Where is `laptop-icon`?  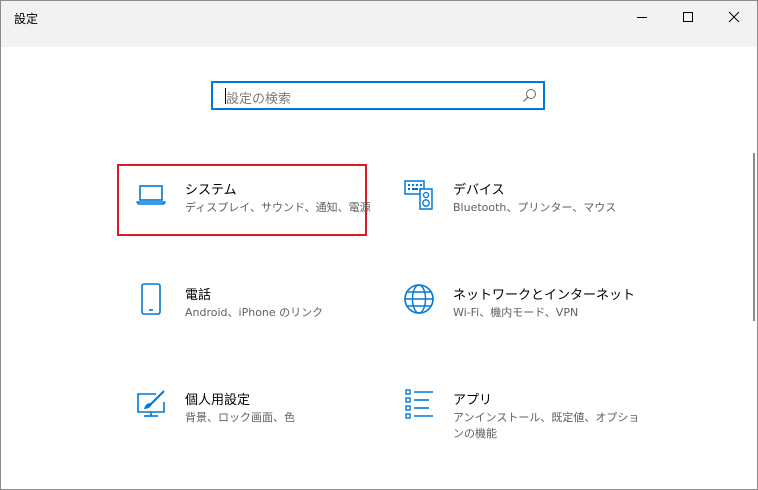 laptop-icon is located at coordinates (151, 194).